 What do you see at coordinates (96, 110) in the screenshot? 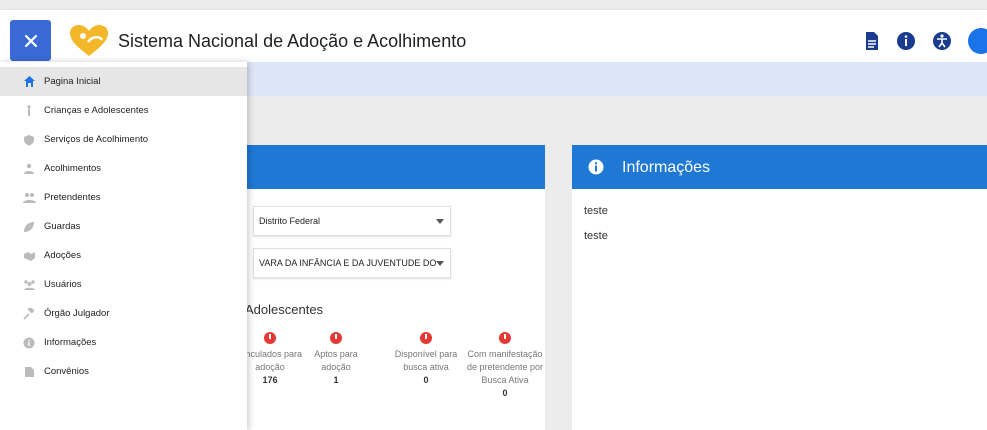
I see `sidebar-item-label: Crianças e Adolescentes` at bounding box center [96, 110].